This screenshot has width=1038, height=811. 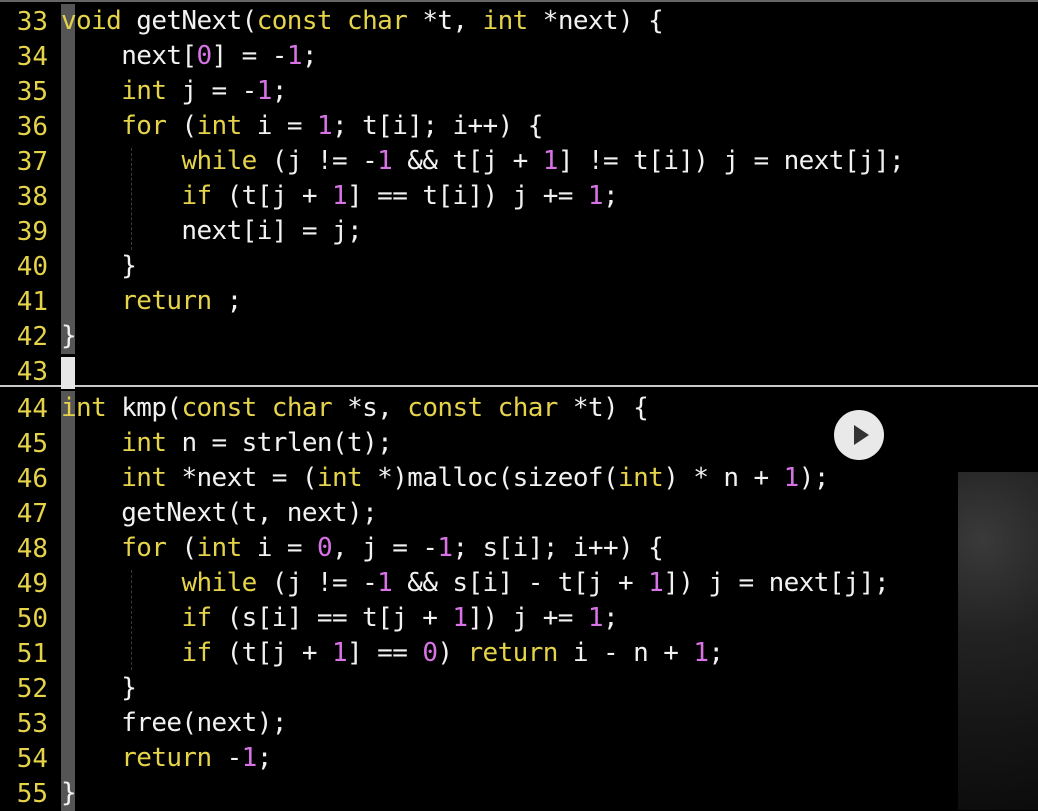 I want to click on code-token: ), so click(x=452, y=653).